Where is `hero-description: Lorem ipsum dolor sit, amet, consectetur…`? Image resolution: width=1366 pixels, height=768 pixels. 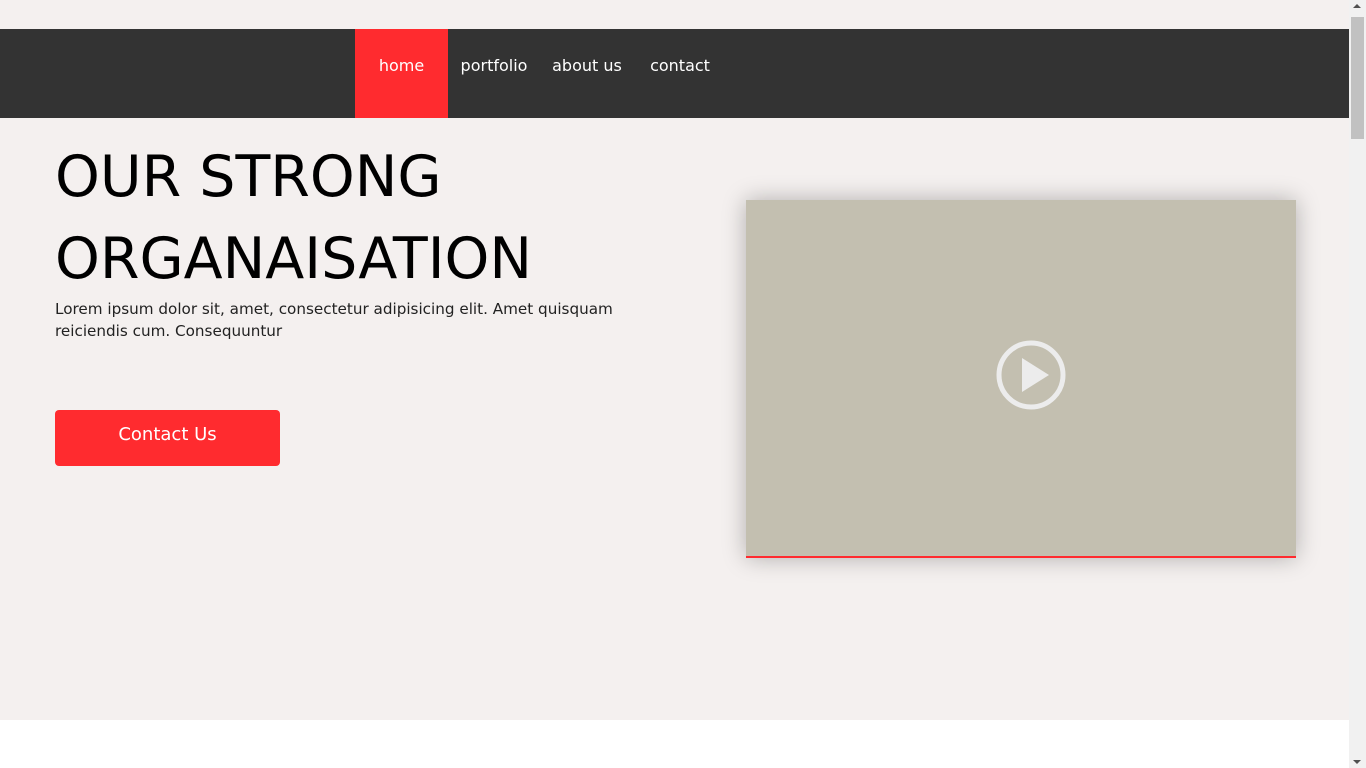
hero-description: Lorem ipsum dolor sit, amet, consectetur… is located at coordinates (334, 320).